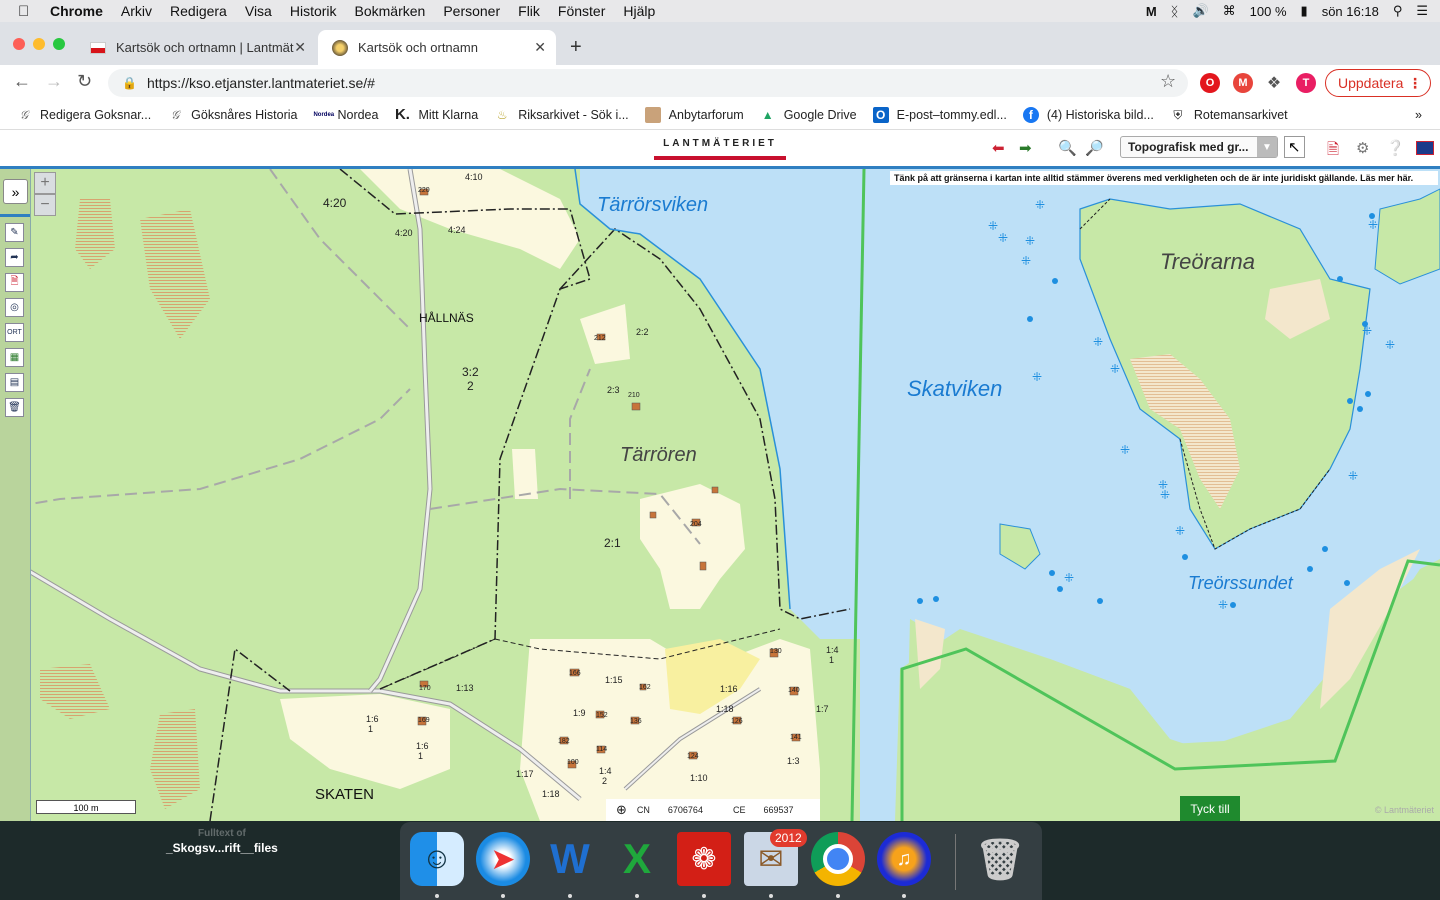  What do you see at coordinates (258, 11) in the screenshot?
I see `menu-visa: Visa` at bounding box center [258, 11].